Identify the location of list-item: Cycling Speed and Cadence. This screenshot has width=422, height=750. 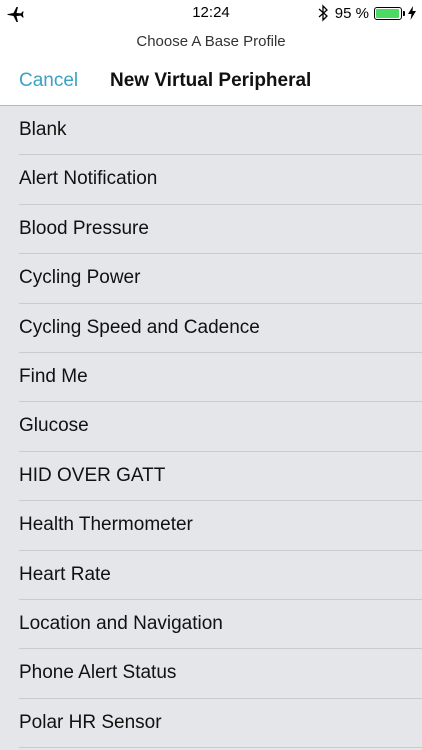
(211, 328).